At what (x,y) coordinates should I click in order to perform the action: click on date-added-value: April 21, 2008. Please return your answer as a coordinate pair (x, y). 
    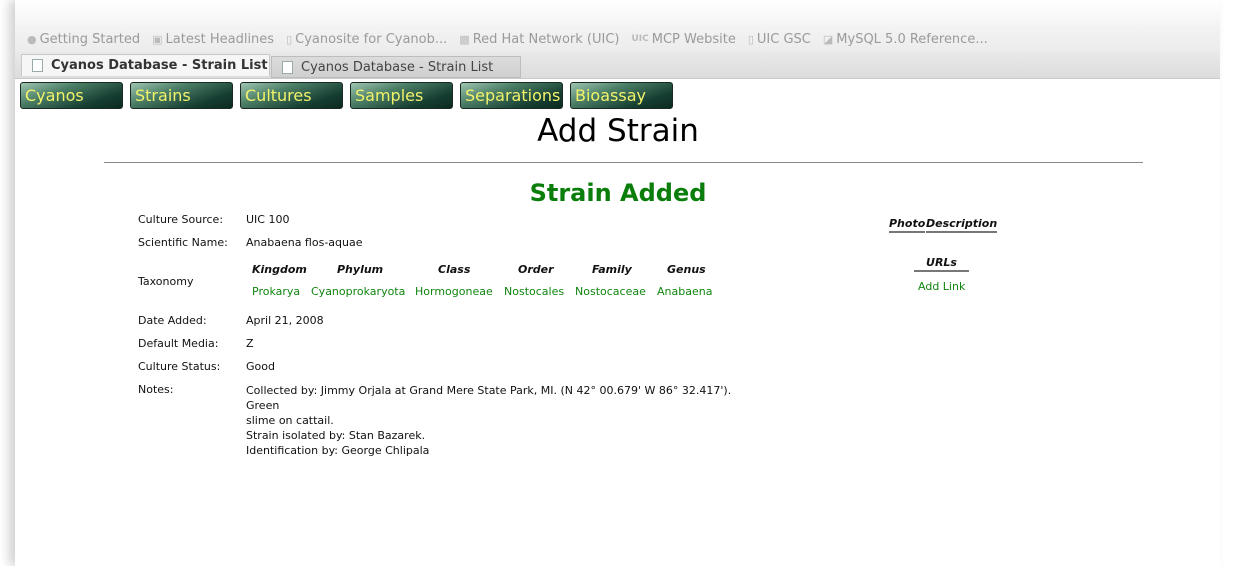
    Looking at the image, I should click on (285, 320).